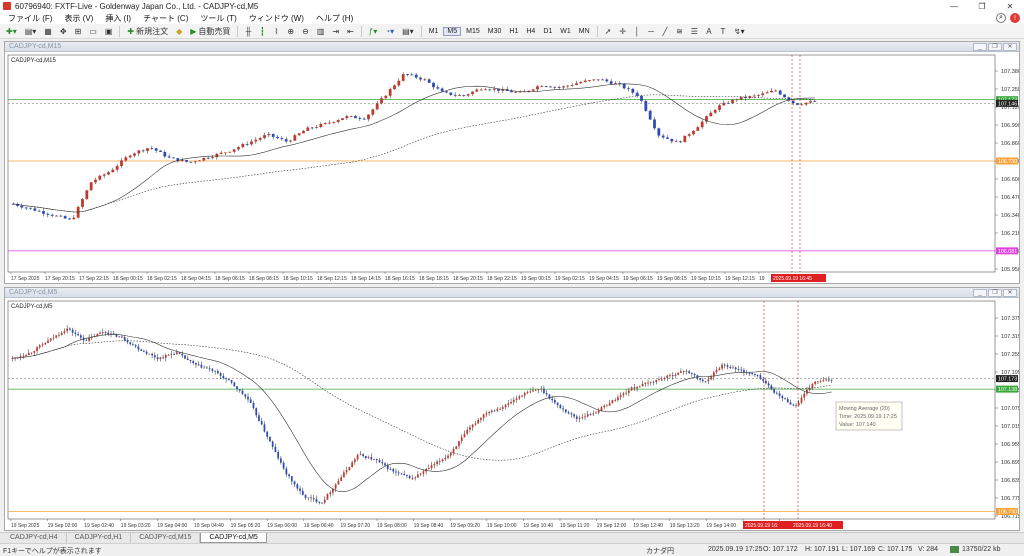  I want to click on new-order-button: ✚ 新規注文, so click(147, 31).